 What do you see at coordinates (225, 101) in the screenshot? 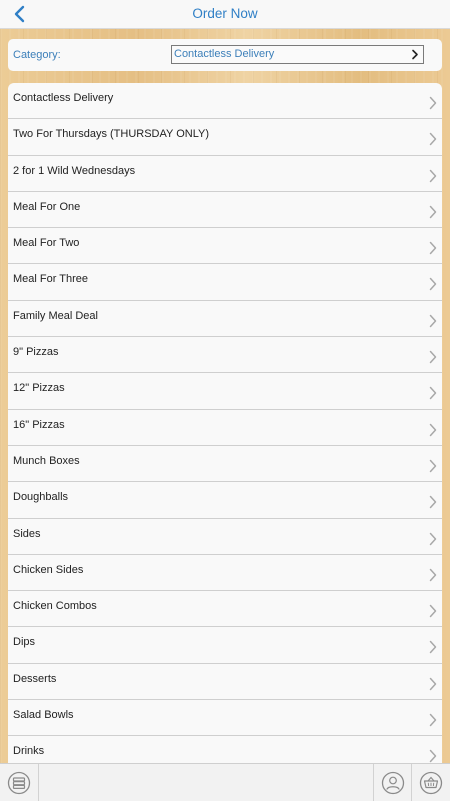
I see `list-item: Contactless Delivery` at bounding box center [225, 101].